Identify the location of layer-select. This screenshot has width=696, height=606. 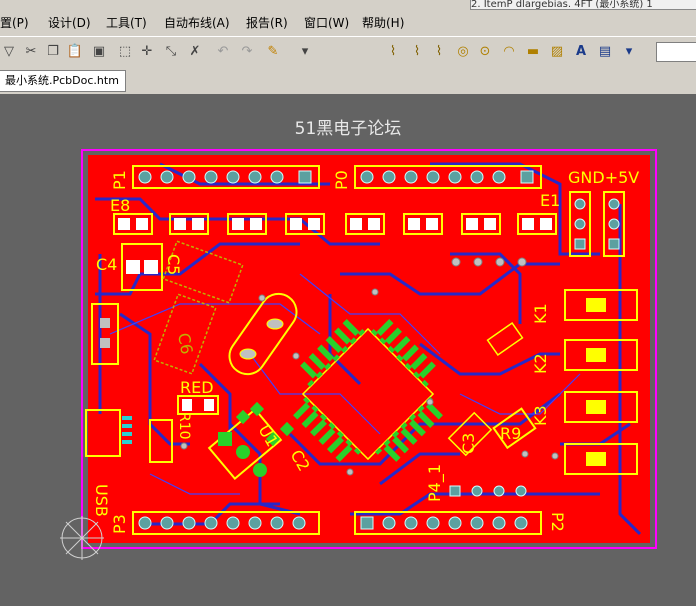
(676, 52).